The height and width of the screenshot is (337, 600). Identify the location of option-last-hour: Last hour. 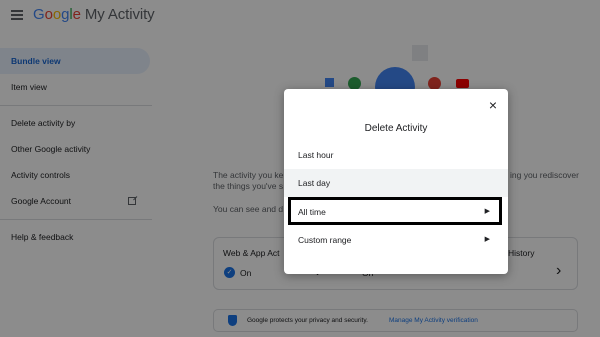
(396, 155).